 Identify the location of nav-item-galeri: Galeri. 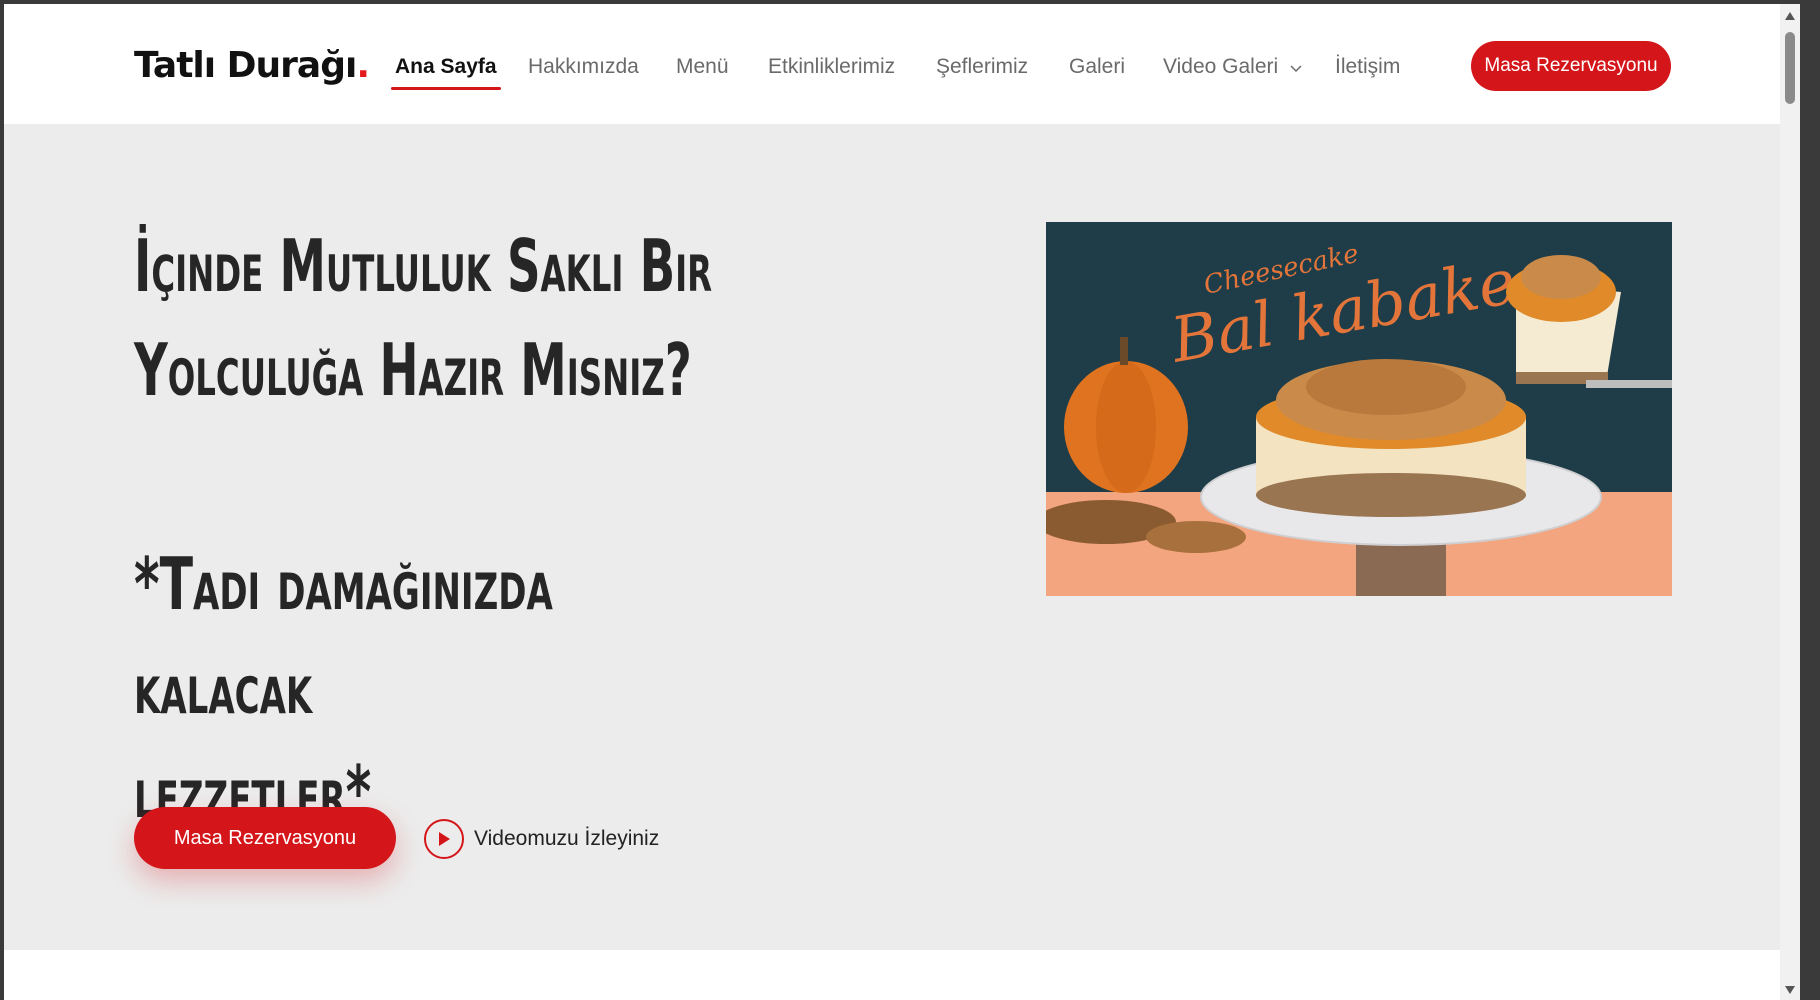
(1097, 67).